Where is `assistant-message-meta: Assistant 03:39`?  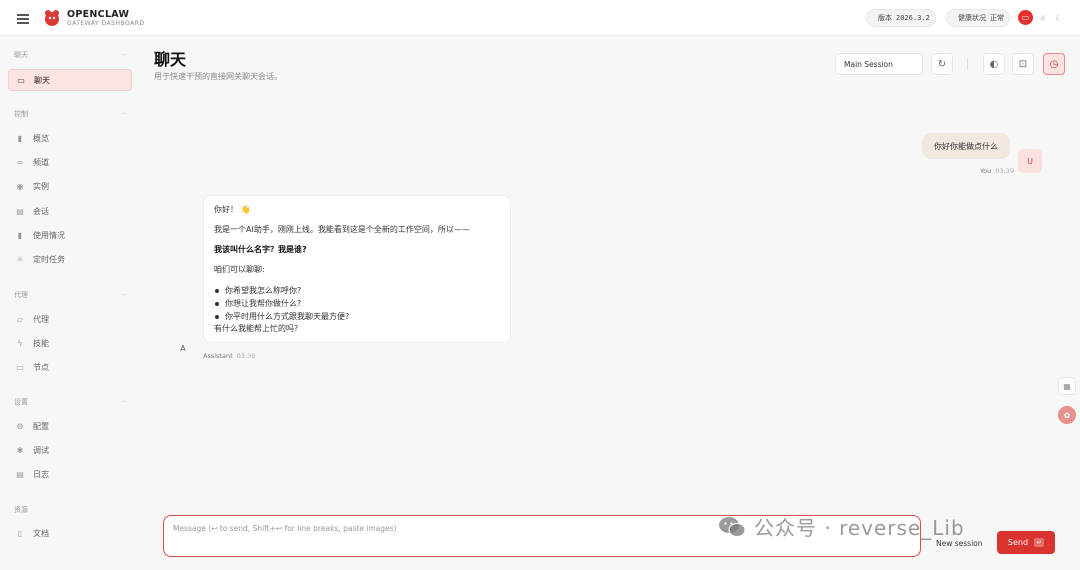
assistant-message-meta: Assistant 03:39 is located at coordinates (229, 356).